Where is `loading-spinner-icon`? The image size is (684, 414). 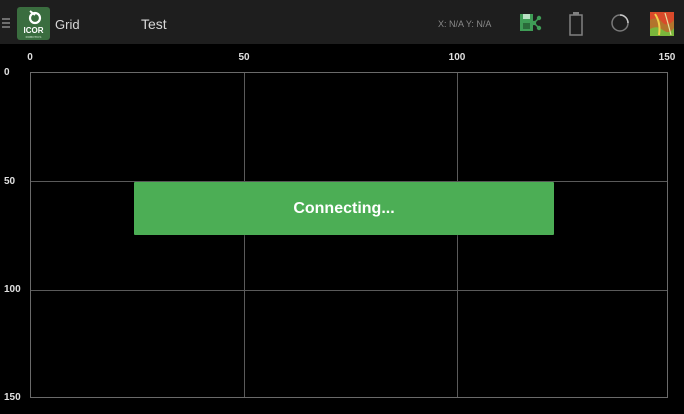 loading-spinner-icon is located at coordinates (620, 23).